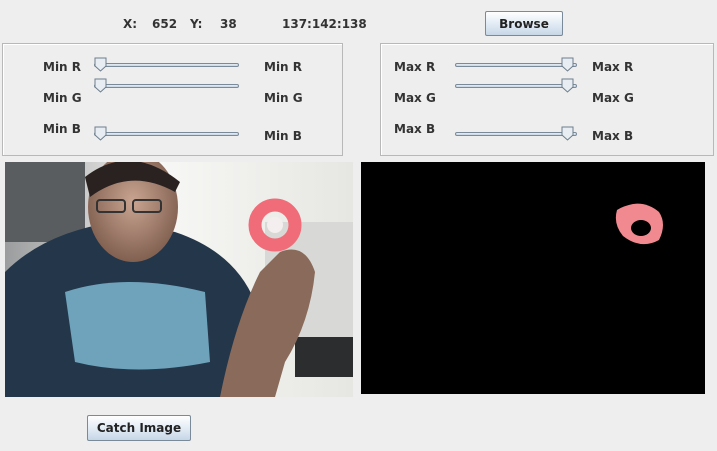 This screenshot has height=451, width=717. What do you see at coordinates (228, 24) in the screenshot?
I see `y-value: 38` at bounding box center [228, 24].